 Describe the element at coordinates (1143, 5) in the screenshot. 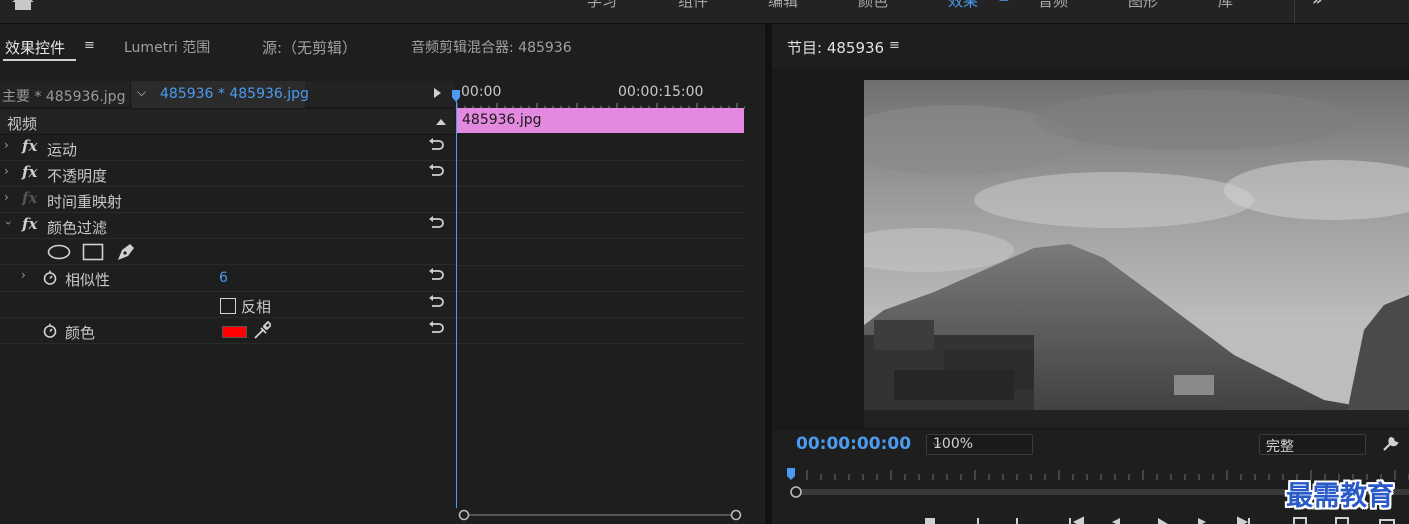

I see `workspace-graphics: 图形` at that location.